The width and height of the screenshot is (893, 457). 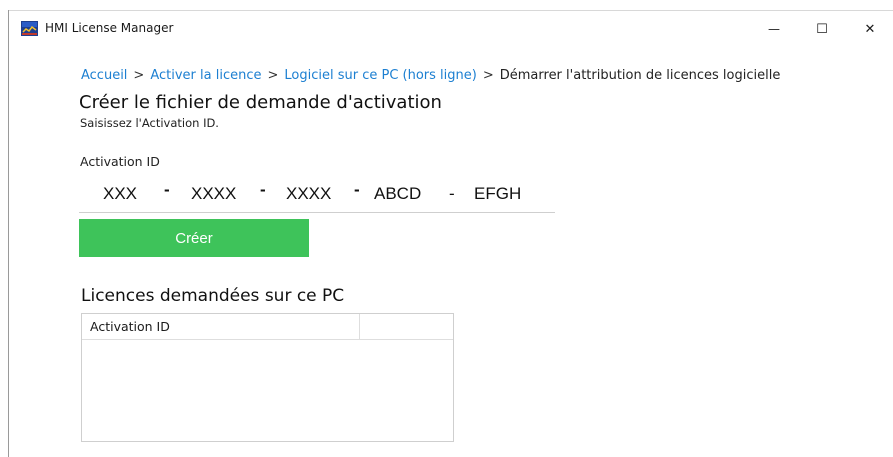 I want to click on activation-id-segment-3: XXXX, so click(x=308, y=194).